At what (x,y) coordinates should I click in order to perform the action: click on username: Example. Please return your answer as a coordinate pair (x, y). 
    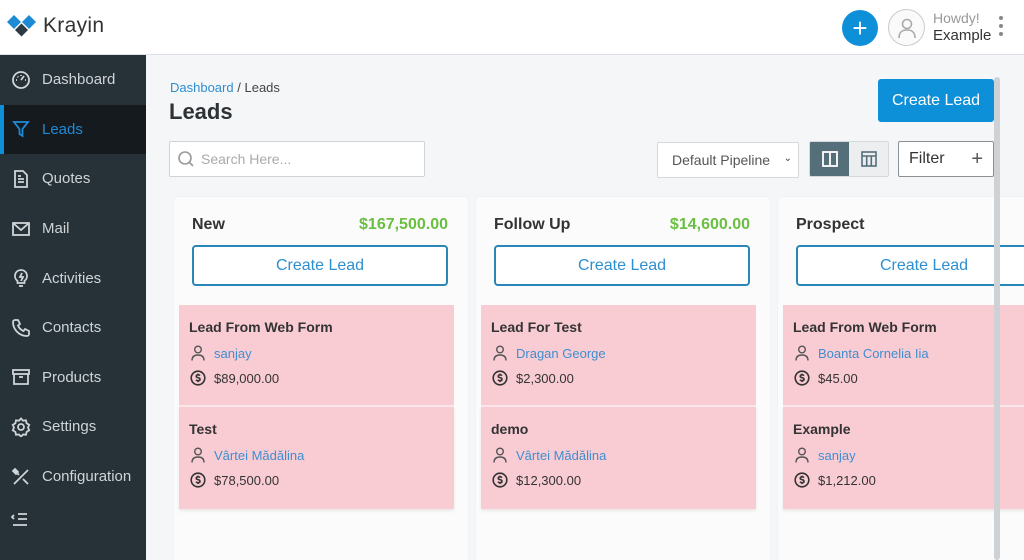
    Looking at the image, I should click on (962, 35).